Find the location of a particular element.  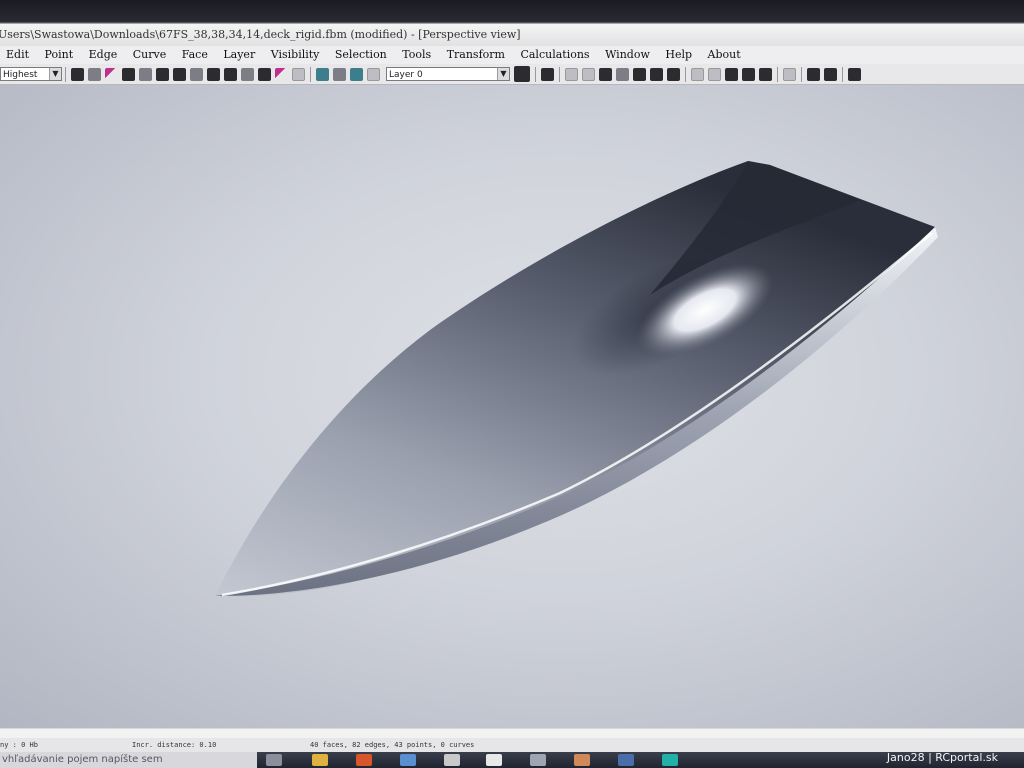

shaded-view-icon is located at coordinates (77, 74).